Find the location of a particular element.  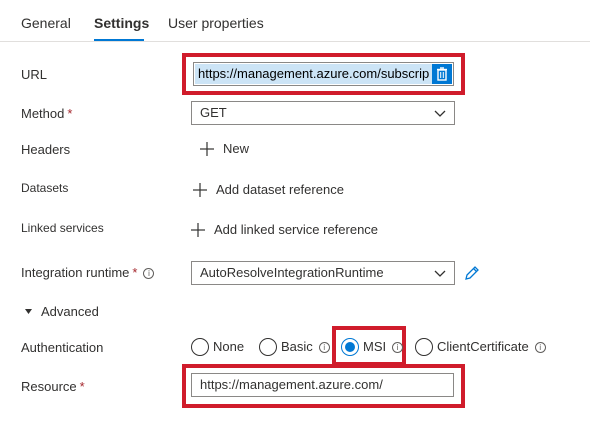

resource-input: https://management.azure.com/ is located at coordinates (322, 385).